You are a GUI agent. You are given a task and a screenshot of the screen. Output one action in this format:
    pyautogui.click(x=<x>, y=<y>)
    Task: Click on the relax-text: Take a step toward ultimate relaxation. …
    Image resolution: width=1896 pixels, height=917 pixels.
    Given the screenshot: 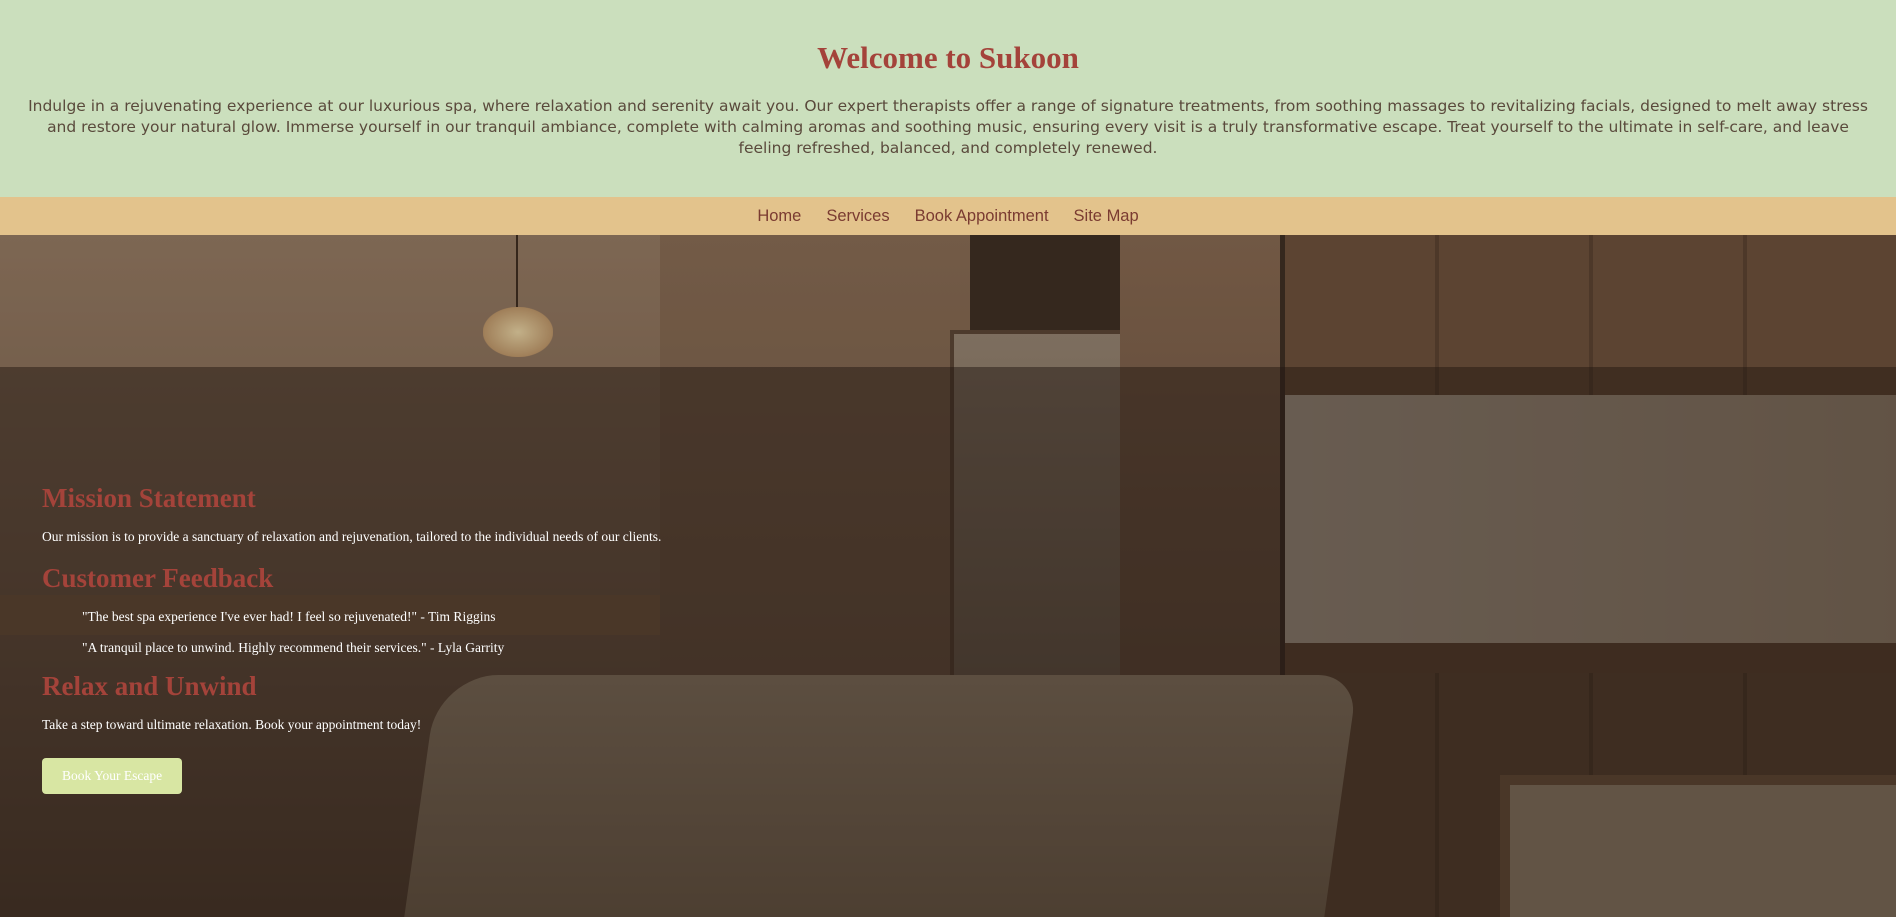 What is the action you would take?
    pyautogui.click(x=232, y=724)
    